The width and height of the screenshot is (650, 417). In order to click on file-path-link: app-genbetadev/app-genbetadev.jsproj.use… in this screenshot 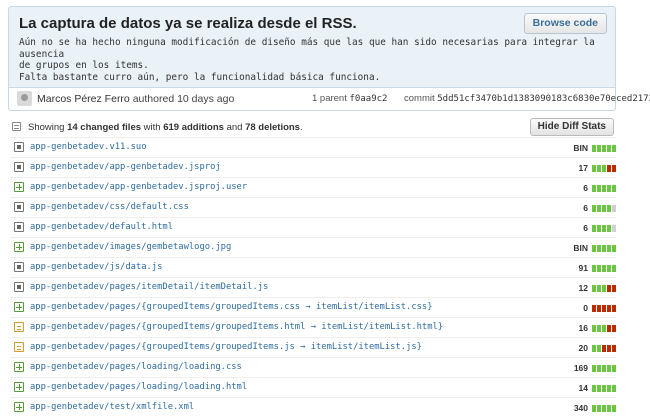, I will do `click(138, 187)`.